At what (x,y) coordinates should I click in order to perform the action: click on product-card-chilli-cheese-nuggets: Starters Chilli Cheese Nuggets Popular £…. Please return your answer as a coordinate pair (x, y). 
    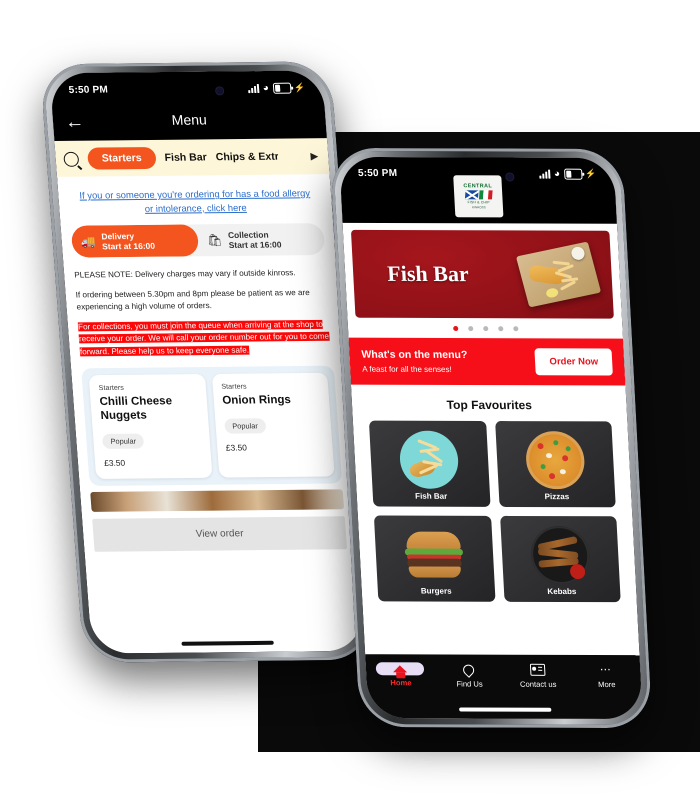
    Looking at the image, I should click on (150, 426).